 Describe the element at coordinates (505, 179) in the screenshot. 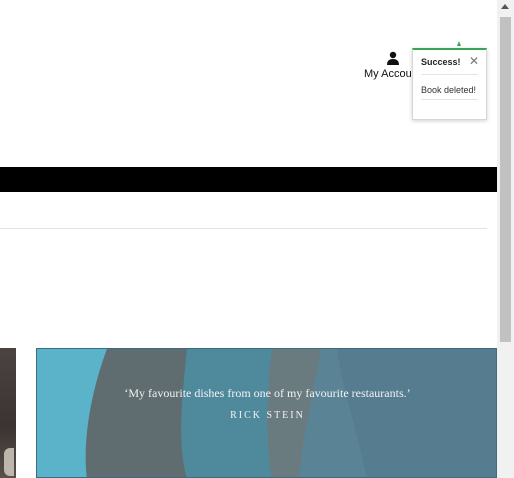

I see `scrollbar-thumb` at that location.